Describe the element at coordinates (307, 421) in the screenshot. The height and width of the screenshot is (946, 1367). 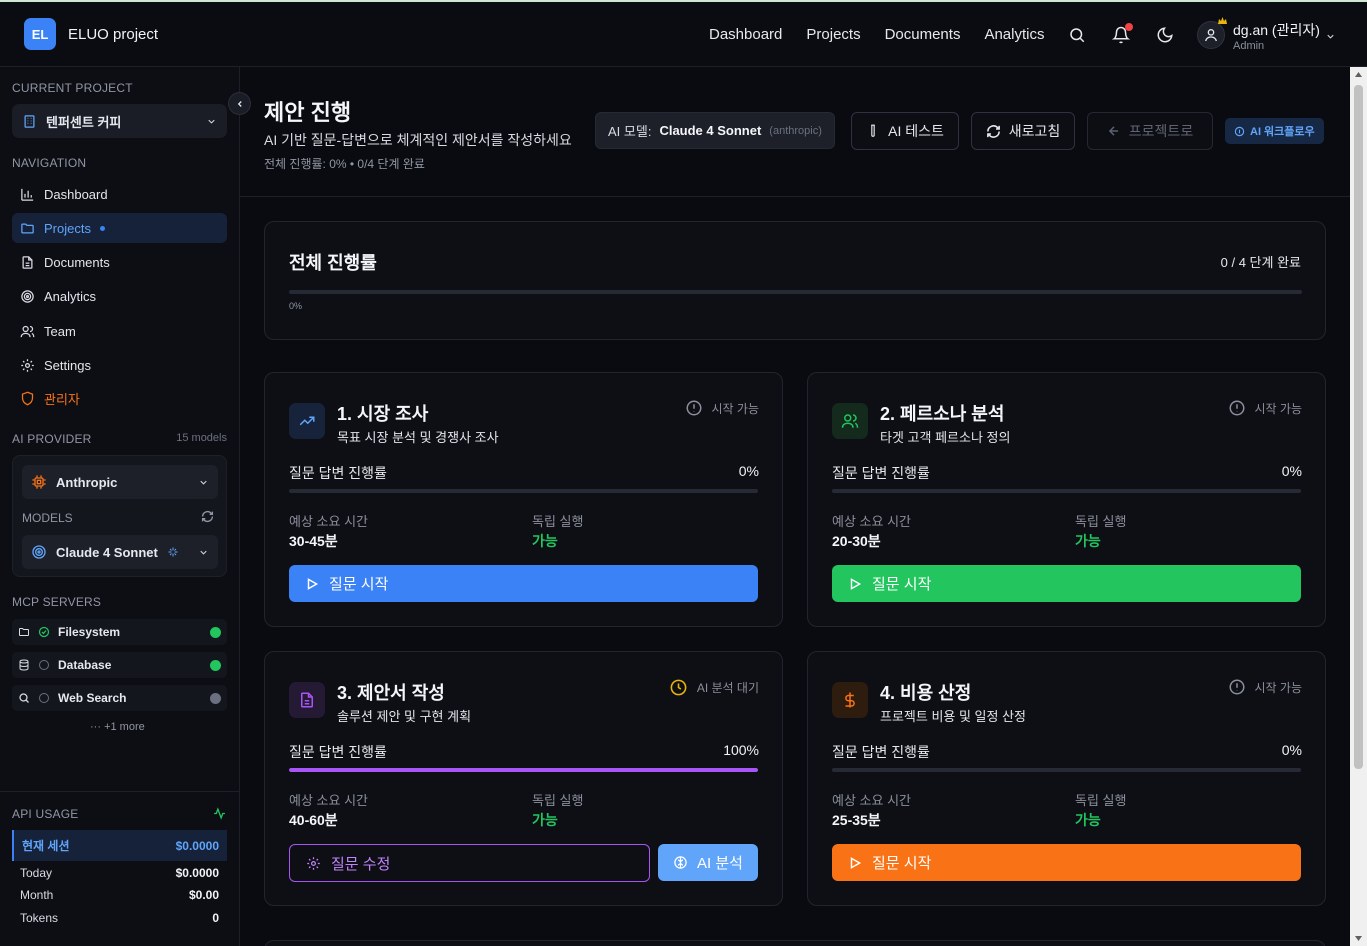
I see `trending-up-icon` at that location.